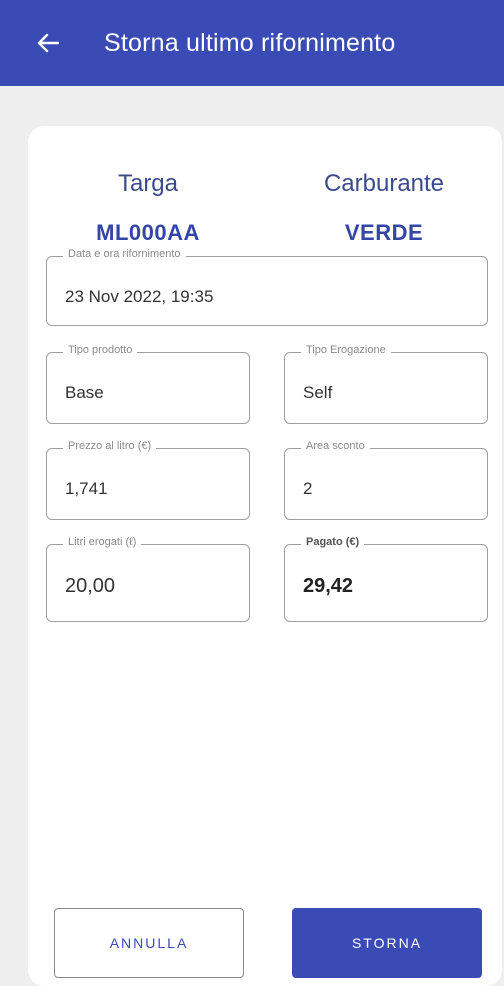  I want to click on price-per-liter-field: Prezzo al litro (€) 1,741, so click(148, 480).